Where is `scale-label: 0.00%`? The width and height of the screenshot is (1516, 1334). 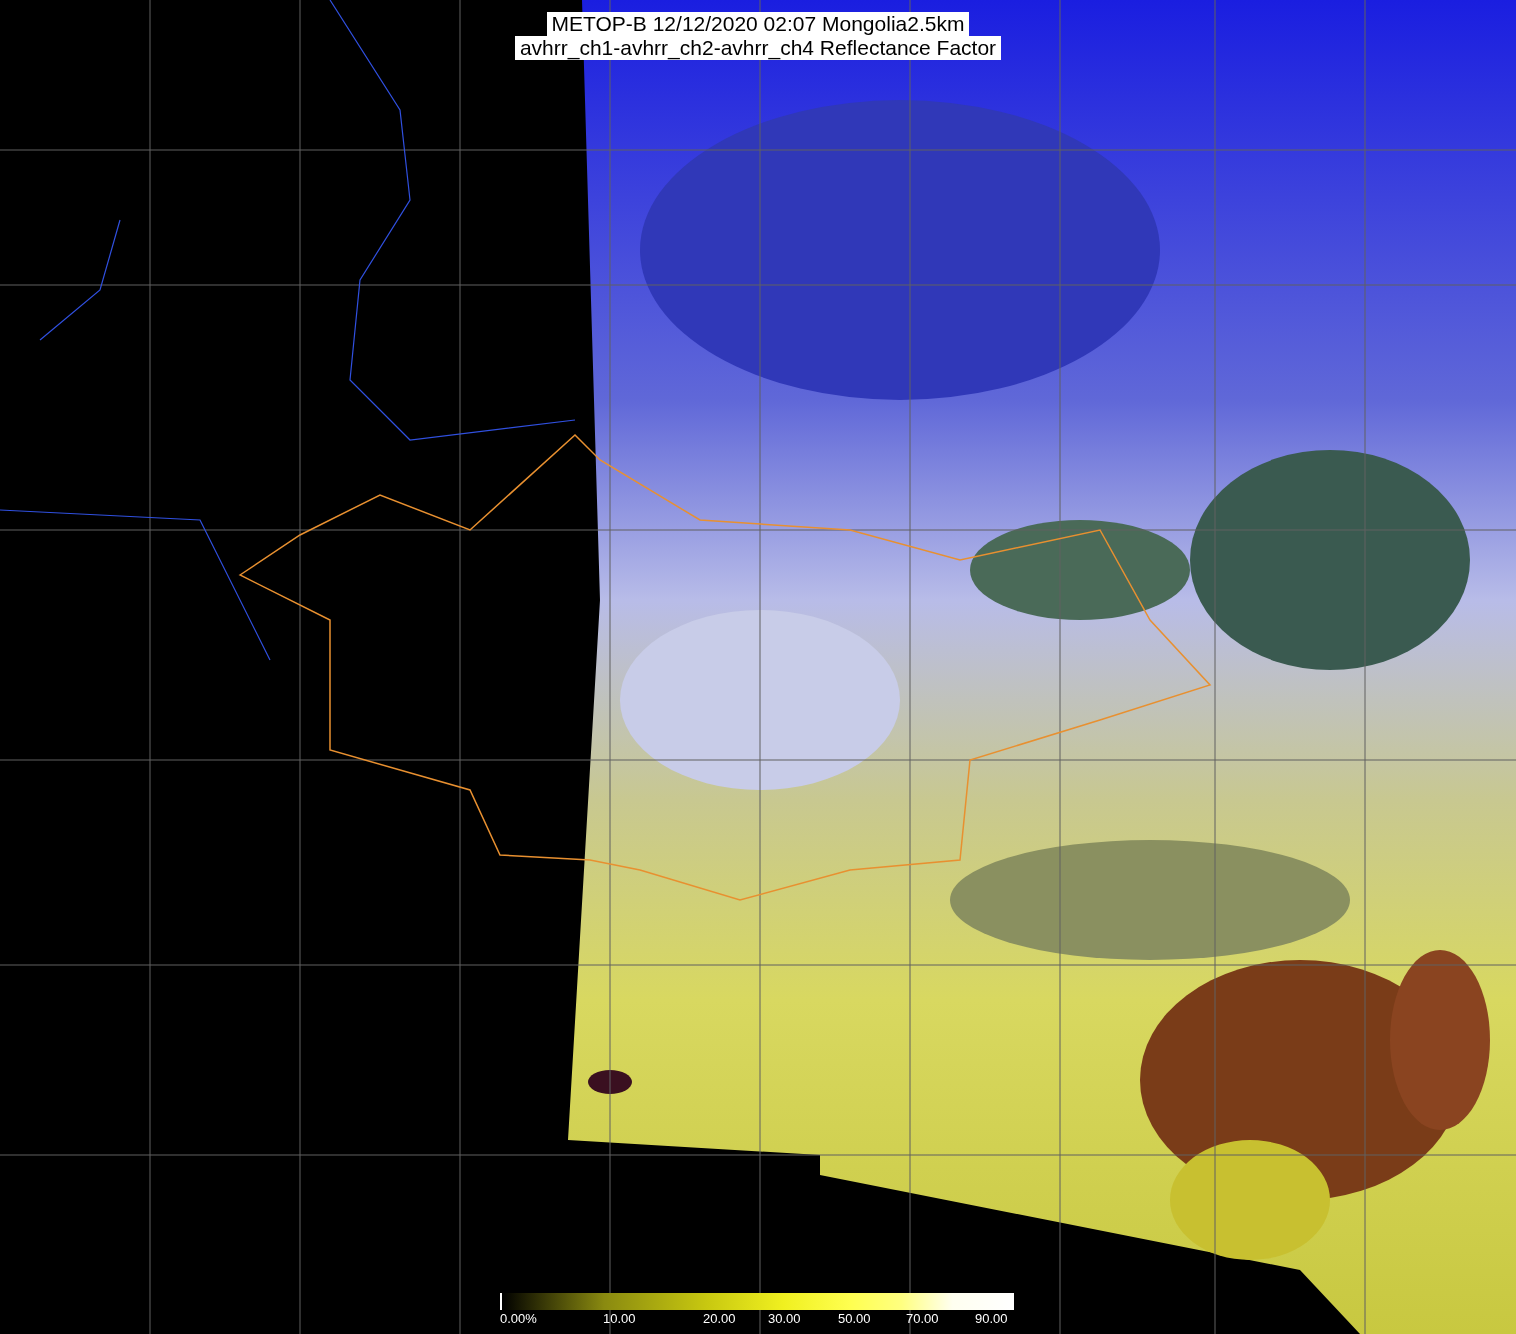 scale-label: 0.00% is located at coordinates (518, 1318).